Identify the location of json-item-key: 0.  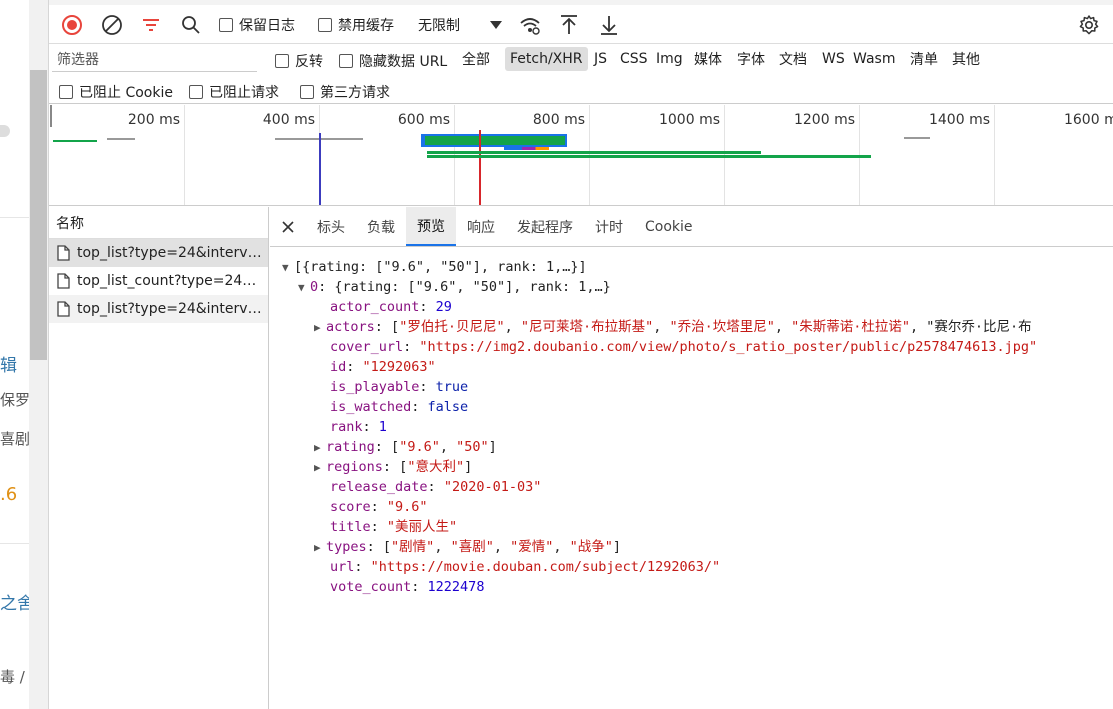
(314, 287).